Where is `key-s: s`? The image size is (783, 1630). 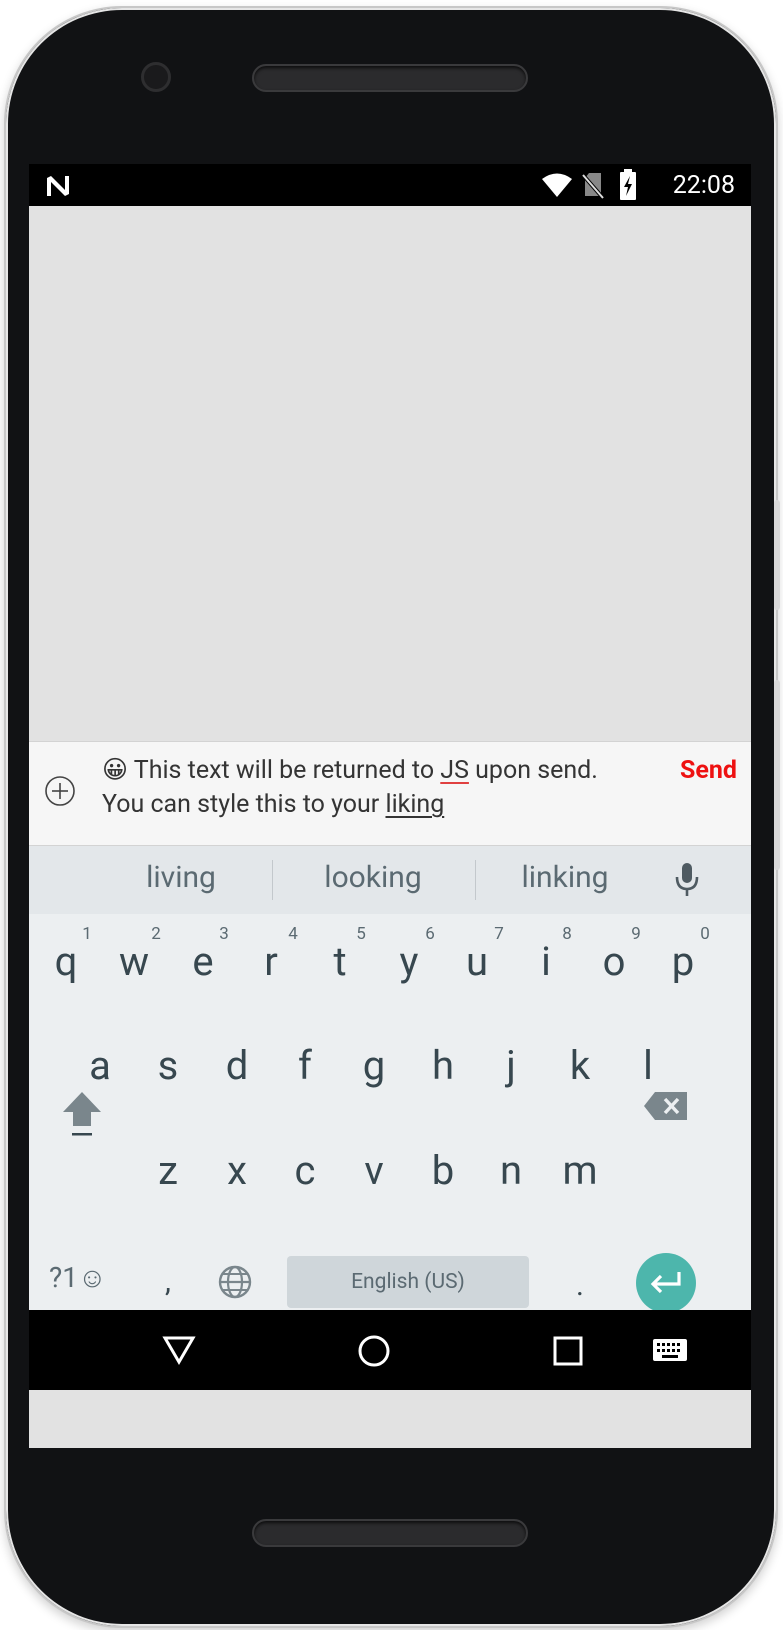 key-s: s is located at coordinates (168, 1066).